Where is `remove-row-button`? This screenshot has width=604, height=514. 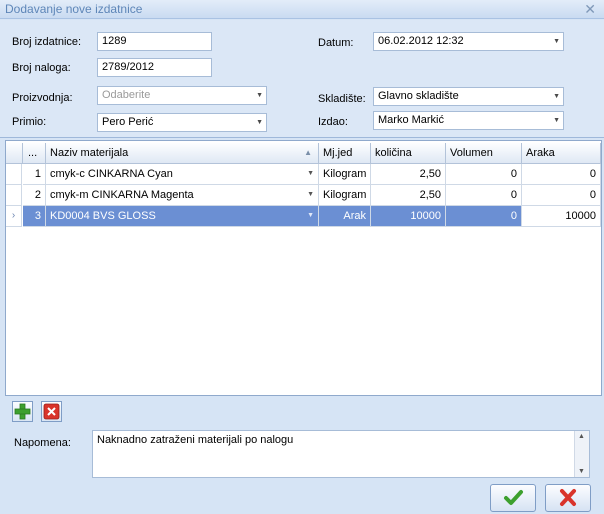 remove-row-button is located at coordinates (51, 411).